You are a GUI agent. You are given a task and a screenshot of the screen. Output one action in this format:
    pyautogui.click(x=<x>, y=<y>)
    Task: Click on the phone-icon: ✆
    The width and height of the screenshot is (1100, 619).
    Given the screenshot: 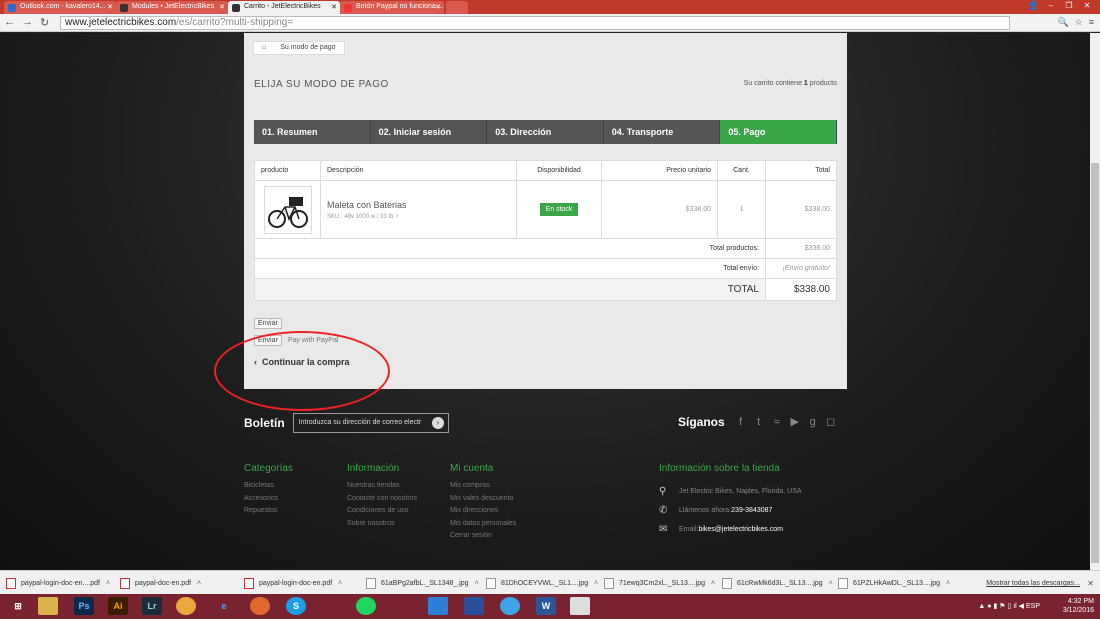 What is the action you would take?
    pyautogui.click(x=663, y=510)
    